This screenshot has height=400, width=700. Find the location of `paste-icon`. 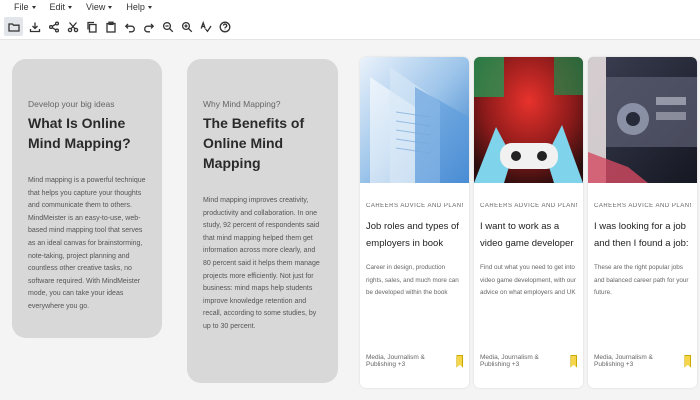

paste-icon is located at coordinates (110, 27).